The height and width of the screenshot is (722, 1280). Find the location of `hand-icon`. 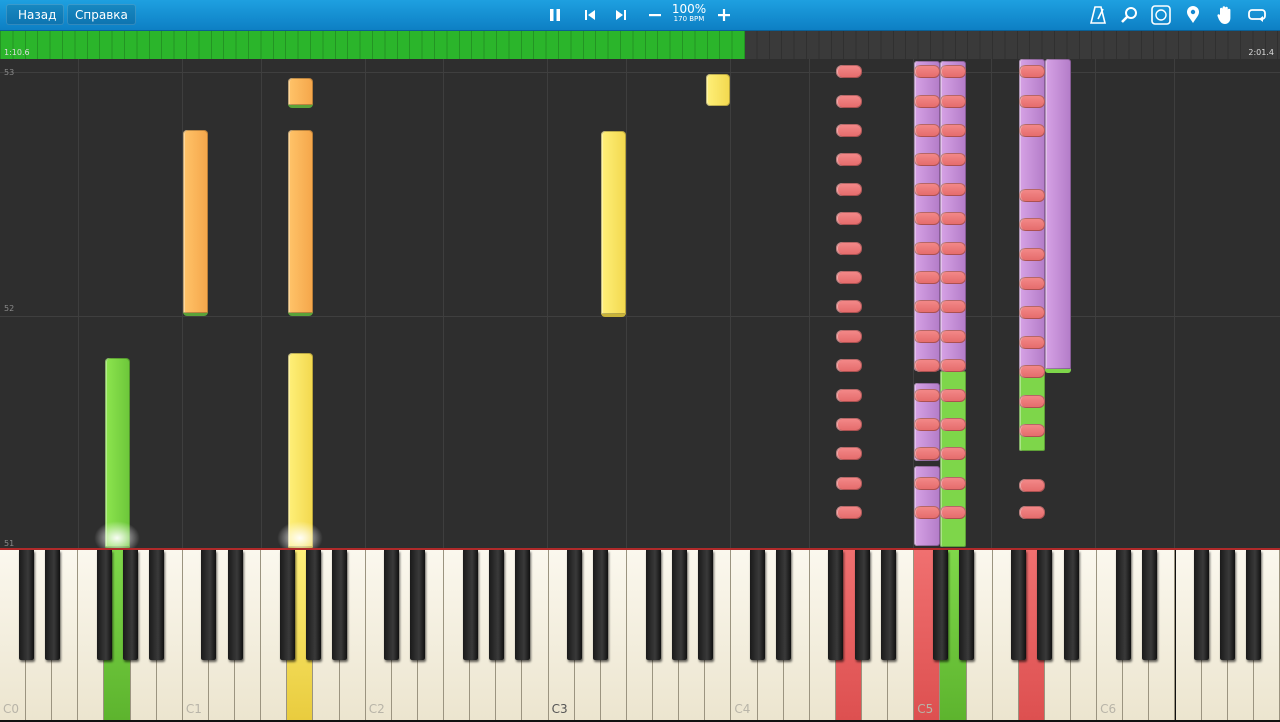

hand-icon is located at coordinates (1224, 15).